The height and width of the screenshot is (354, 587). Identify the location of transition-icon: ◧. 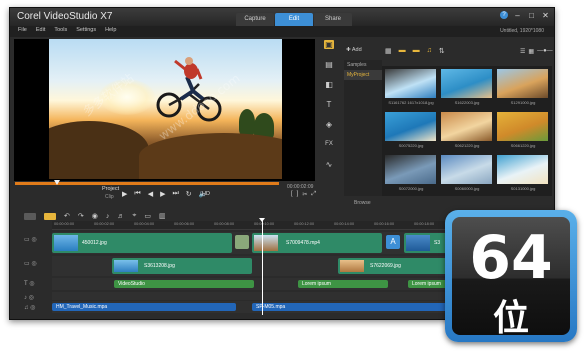
(329, 84).